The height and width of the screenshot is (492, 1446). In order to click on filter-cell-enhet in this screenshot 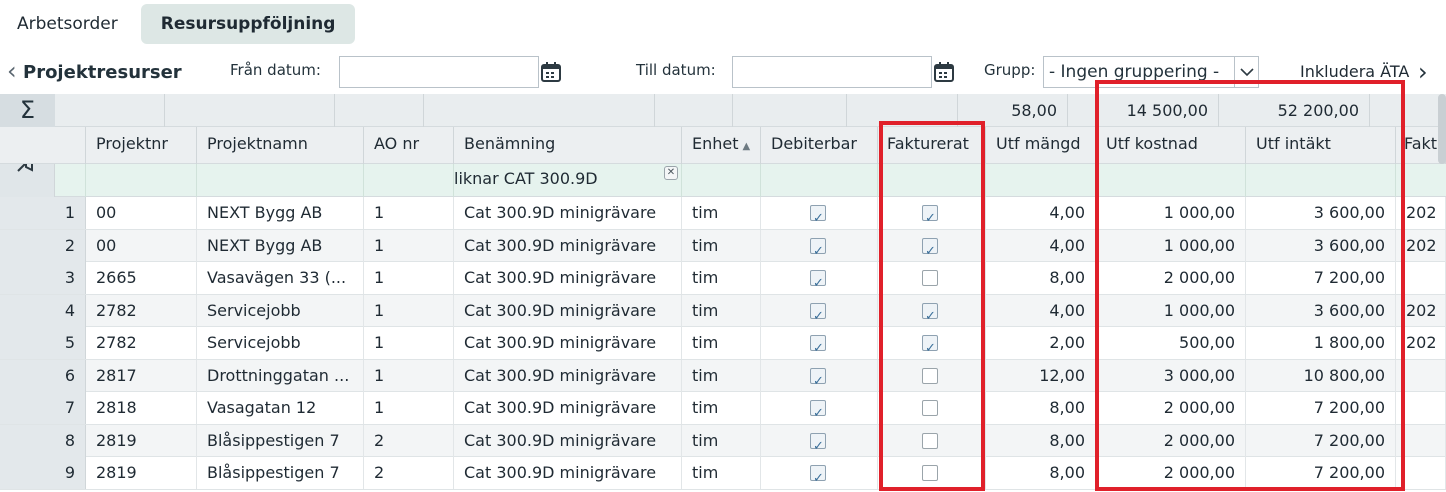, I will do `click(721, 180)`.